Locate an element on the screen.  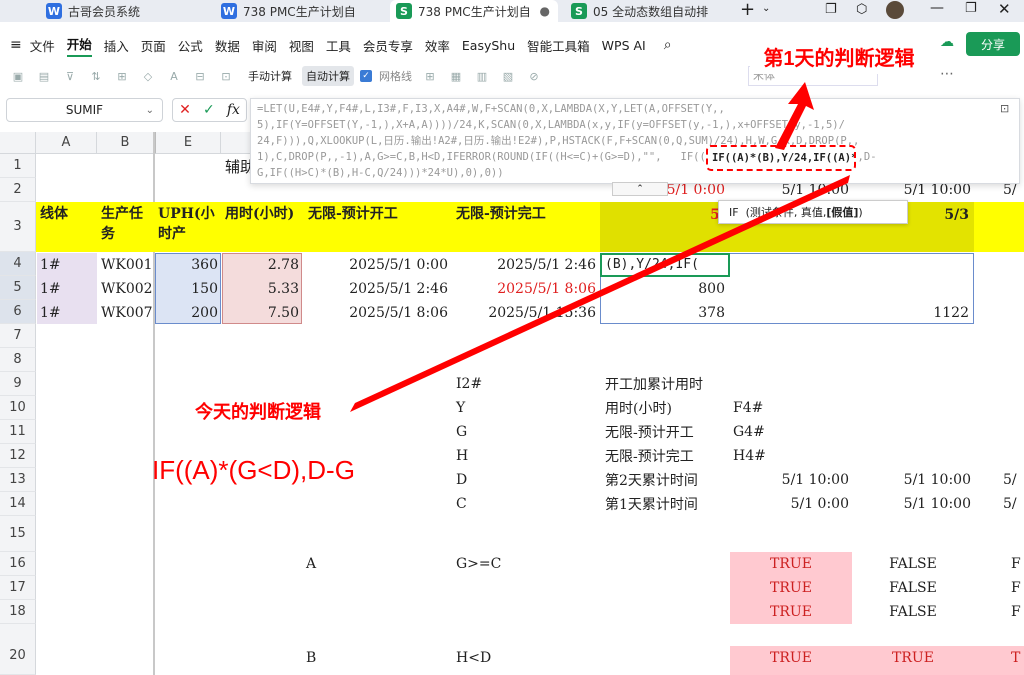
sheet-icon: ▧ is located at coordinates (508, 76).